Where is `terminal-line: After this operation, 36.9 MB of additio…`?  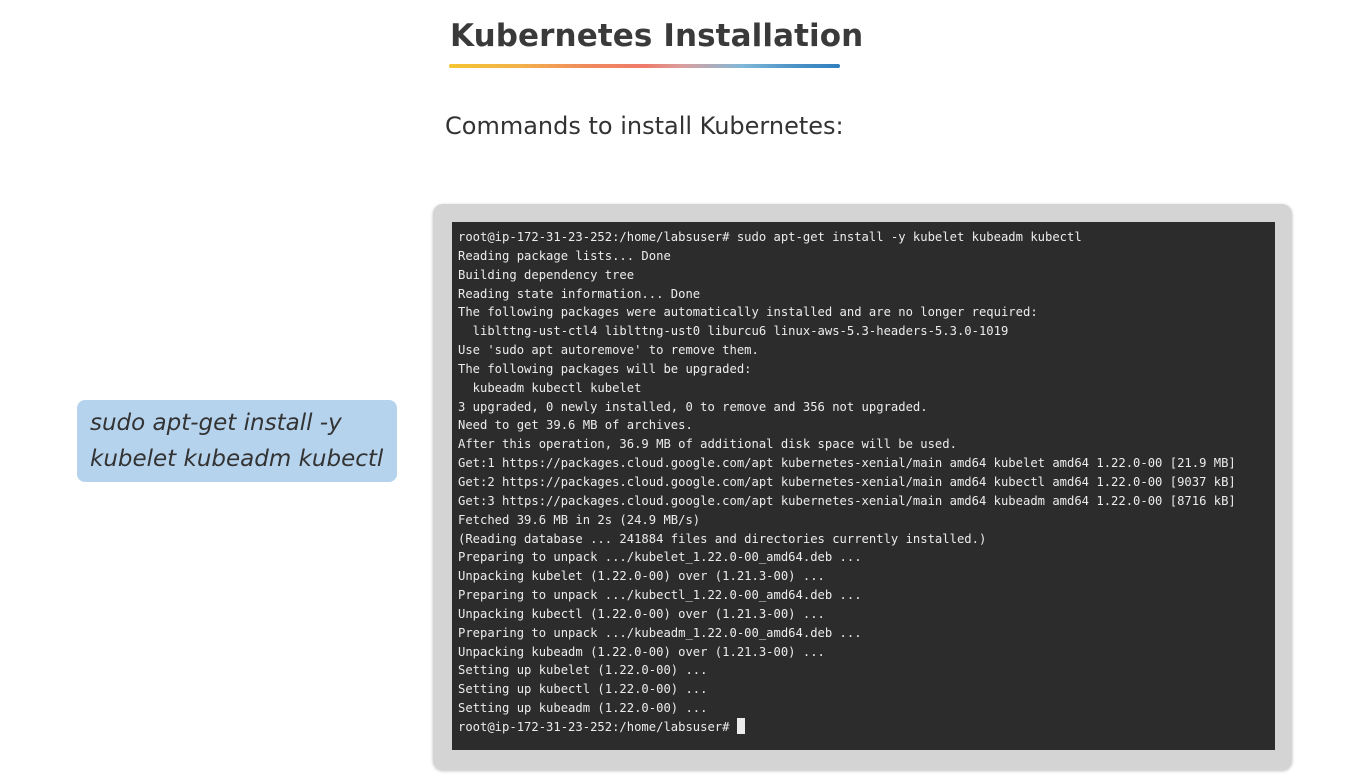
terminal-line: After this operation, 36.9 MB of additio… is located at coordinates (707, 444).